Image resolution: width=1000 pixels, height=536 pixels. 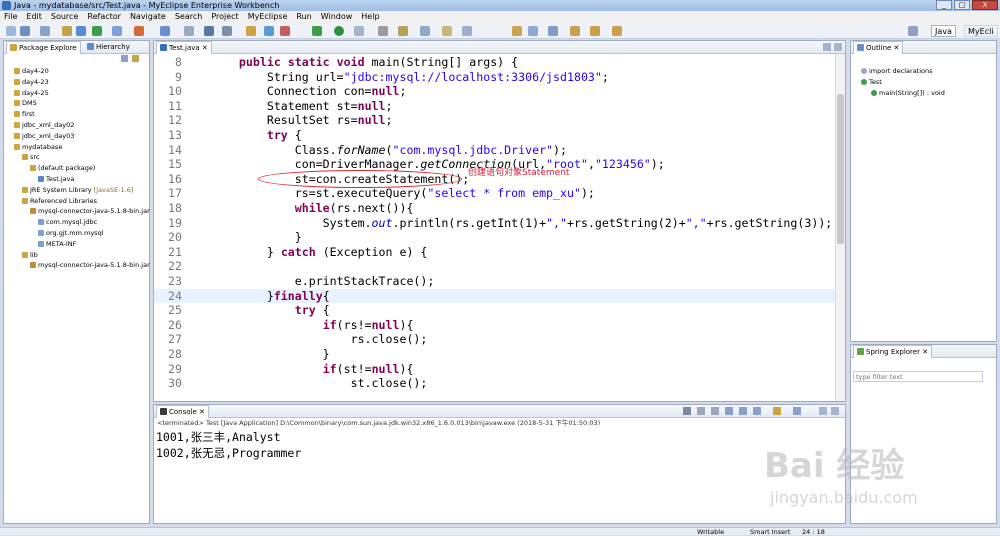 I want to click on code-line: 30 st.close();, so click(x=499, y=383).